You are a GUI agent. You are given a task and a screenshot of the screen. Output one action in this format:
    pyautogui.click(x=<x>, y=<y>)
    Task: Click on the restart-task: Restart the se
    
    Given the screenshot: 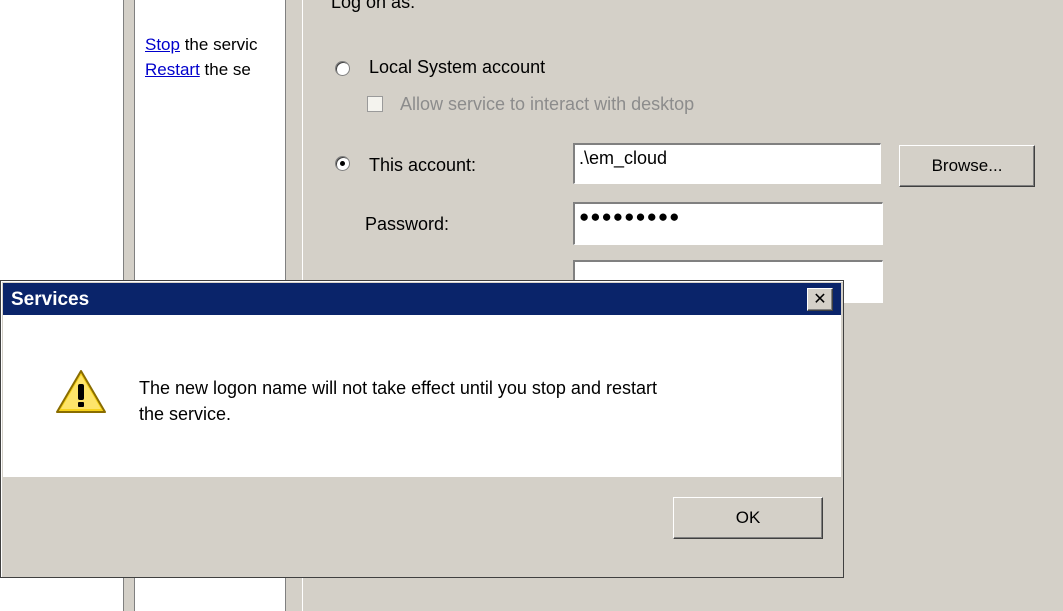 What is the action you would take?
    pyautogui.click(x=198, y=70)
    